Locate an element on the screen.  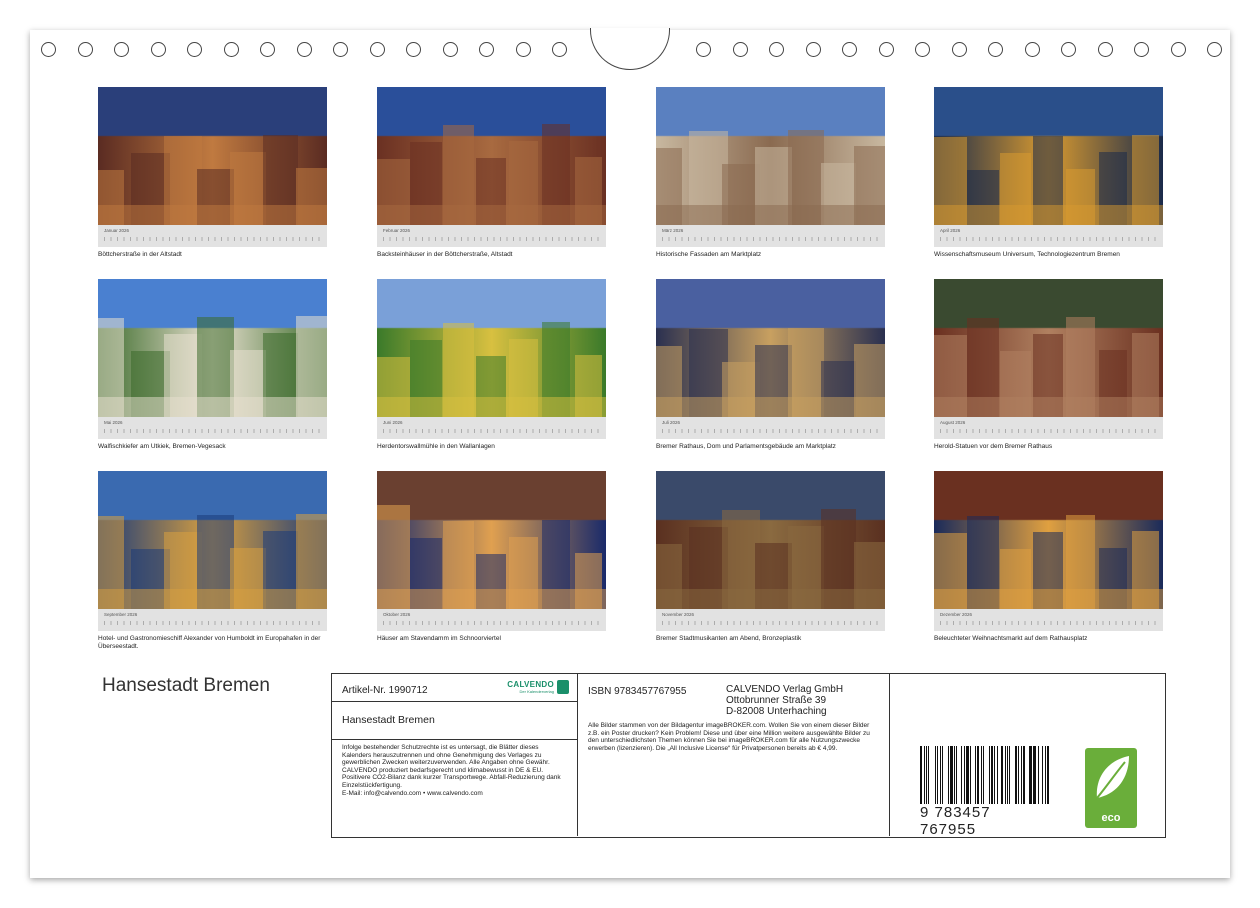
month-caption: Böttcherstraße in der Altstadt is located at coordinates (140, 254).